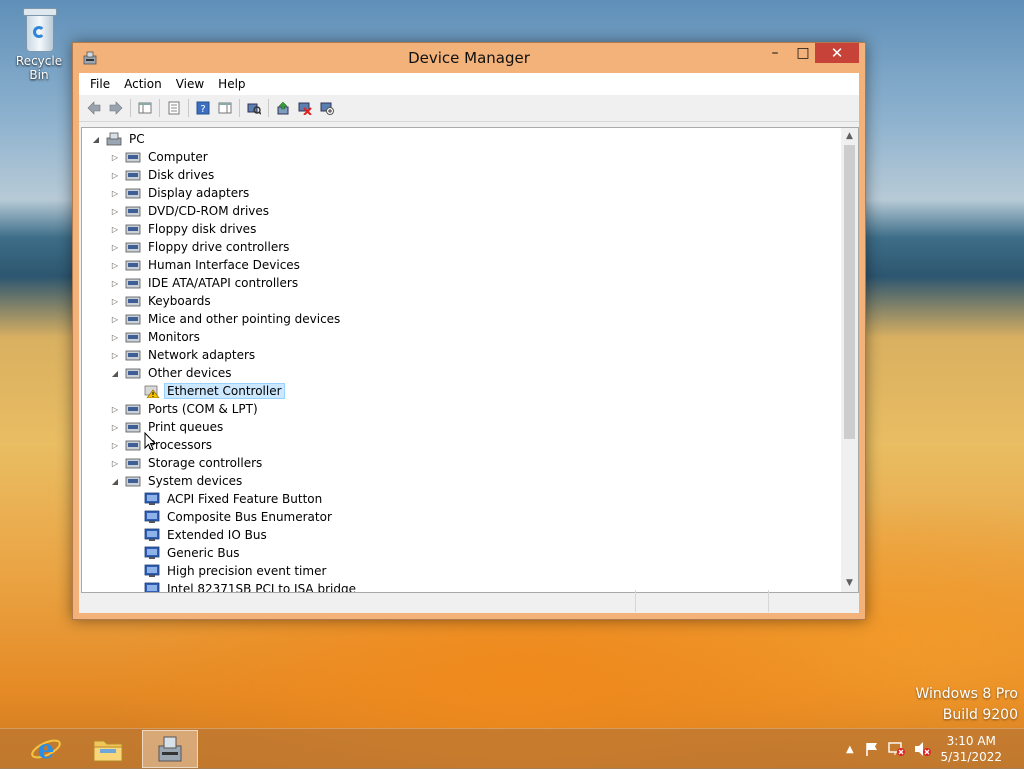 The width and height of the screenshot is (1024, 769). I want to click on tree-category: ◢ System devices, so click(177, 481).